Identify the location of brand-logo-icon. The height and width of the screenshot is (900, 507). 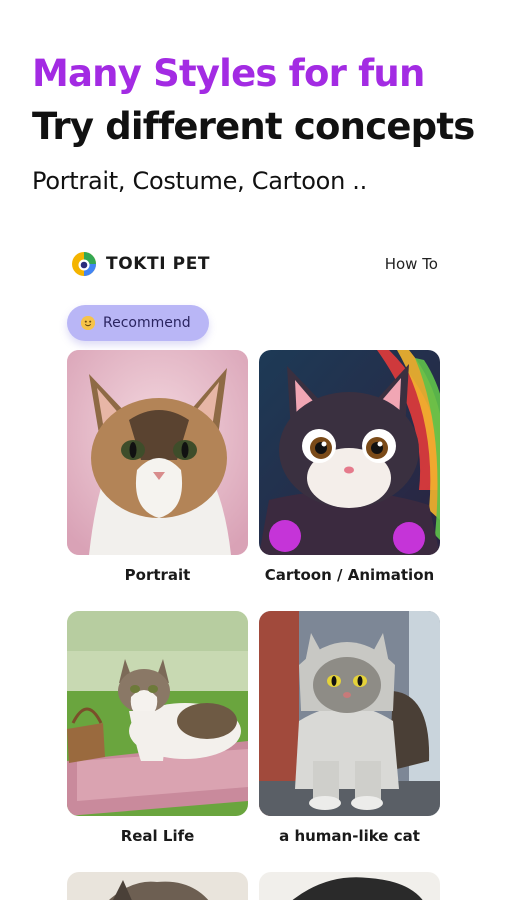
(84, 264).